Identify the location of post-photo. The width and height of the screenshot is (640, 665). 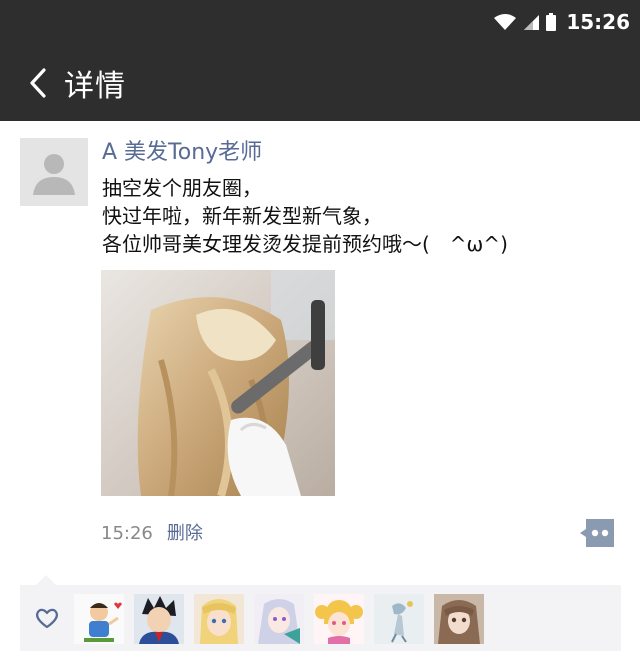
(218, 383).